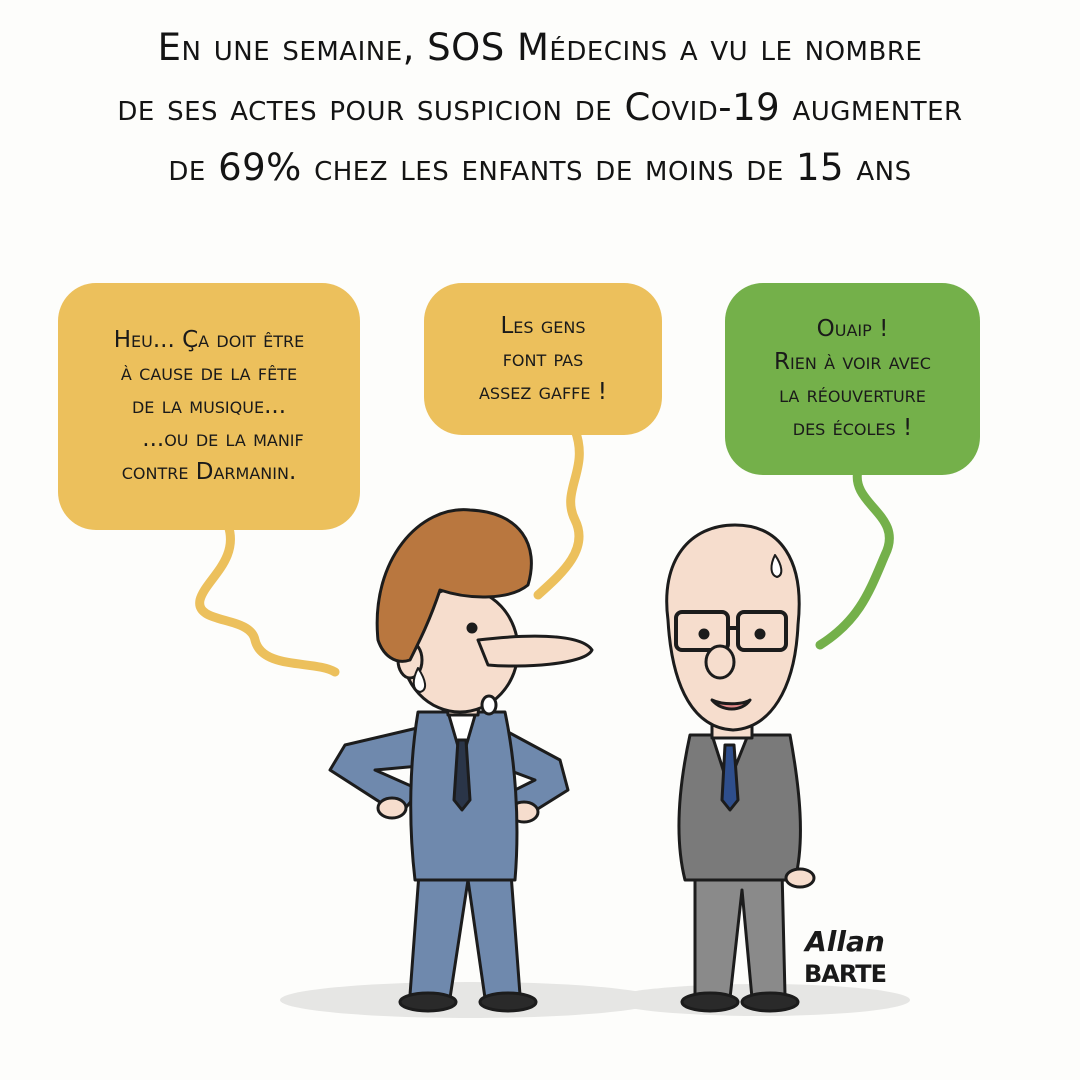  Describe the element at coordinates (472, 628) in the screenshot. I see `left-eye` at that location.